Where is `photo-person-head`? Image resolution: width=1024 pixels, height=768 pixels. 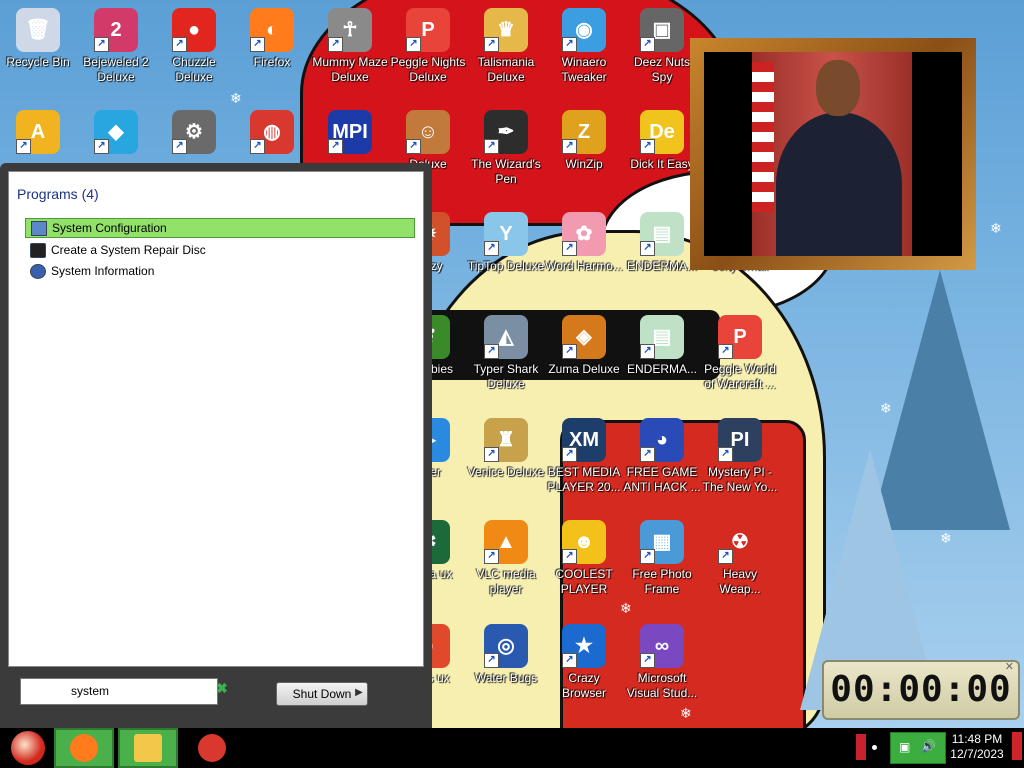 photo-person-head is located at coordinates (838, 88).